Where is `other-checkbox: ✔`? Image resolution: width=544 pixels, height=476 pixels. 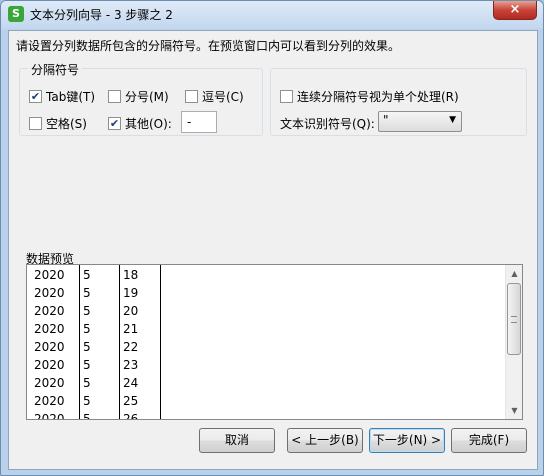
other-checkbox: ✔ is located at coordinates (114, 123).